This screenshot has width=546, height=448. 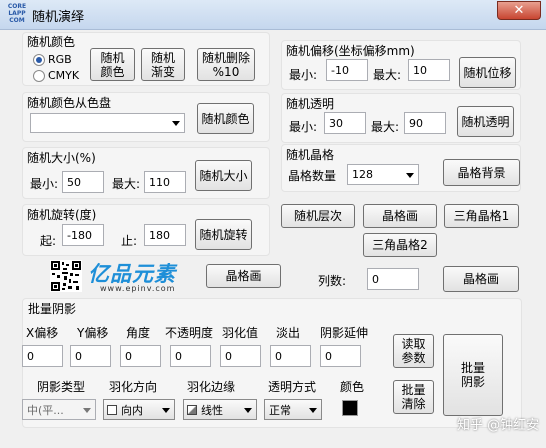 I want to click on random-gradient-button: 随机 渐变, so click(x=163, y=64).